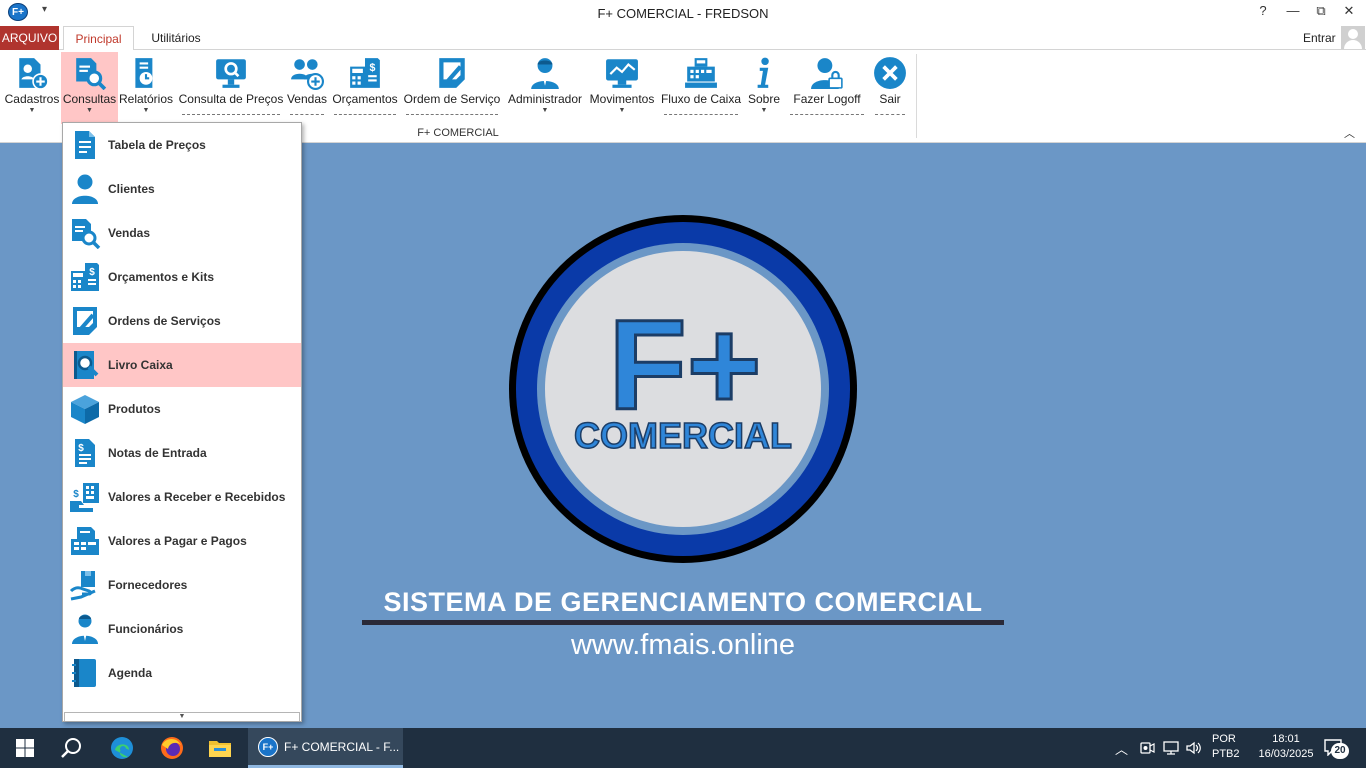 This screenshot has width=1366, height=768. What do you see at coordinates (85, 585) in the screenshot?
I see `supplier-icon` at bounding box center [85, 585].